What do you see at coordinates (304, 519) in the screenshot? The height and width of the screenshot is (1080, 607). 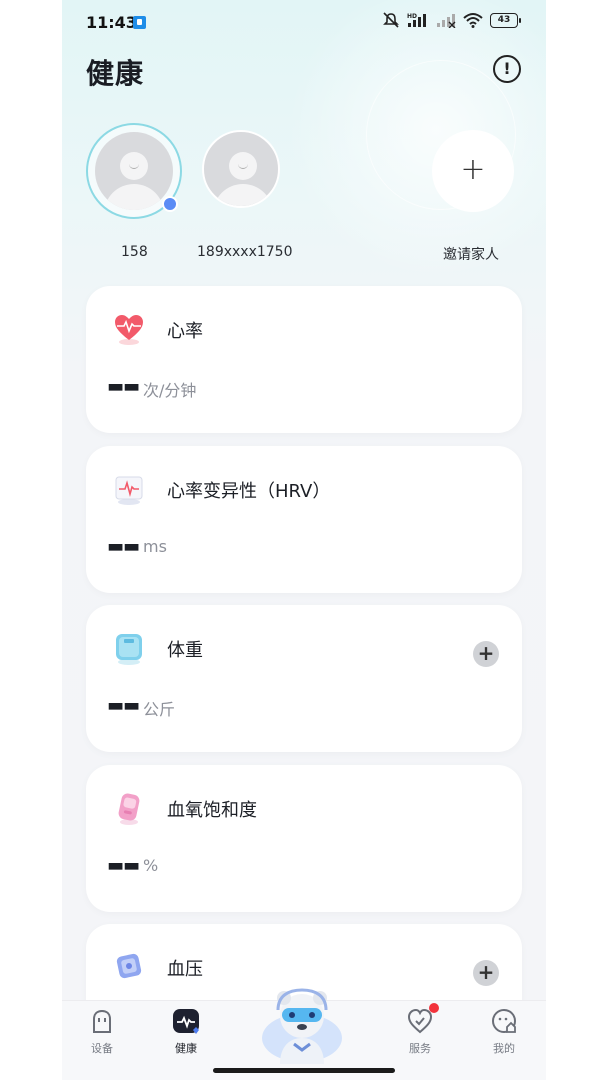 I see `hrv-card: 心率变异性（HRV） ▬▬ ms` at bounding box center [304, 519].